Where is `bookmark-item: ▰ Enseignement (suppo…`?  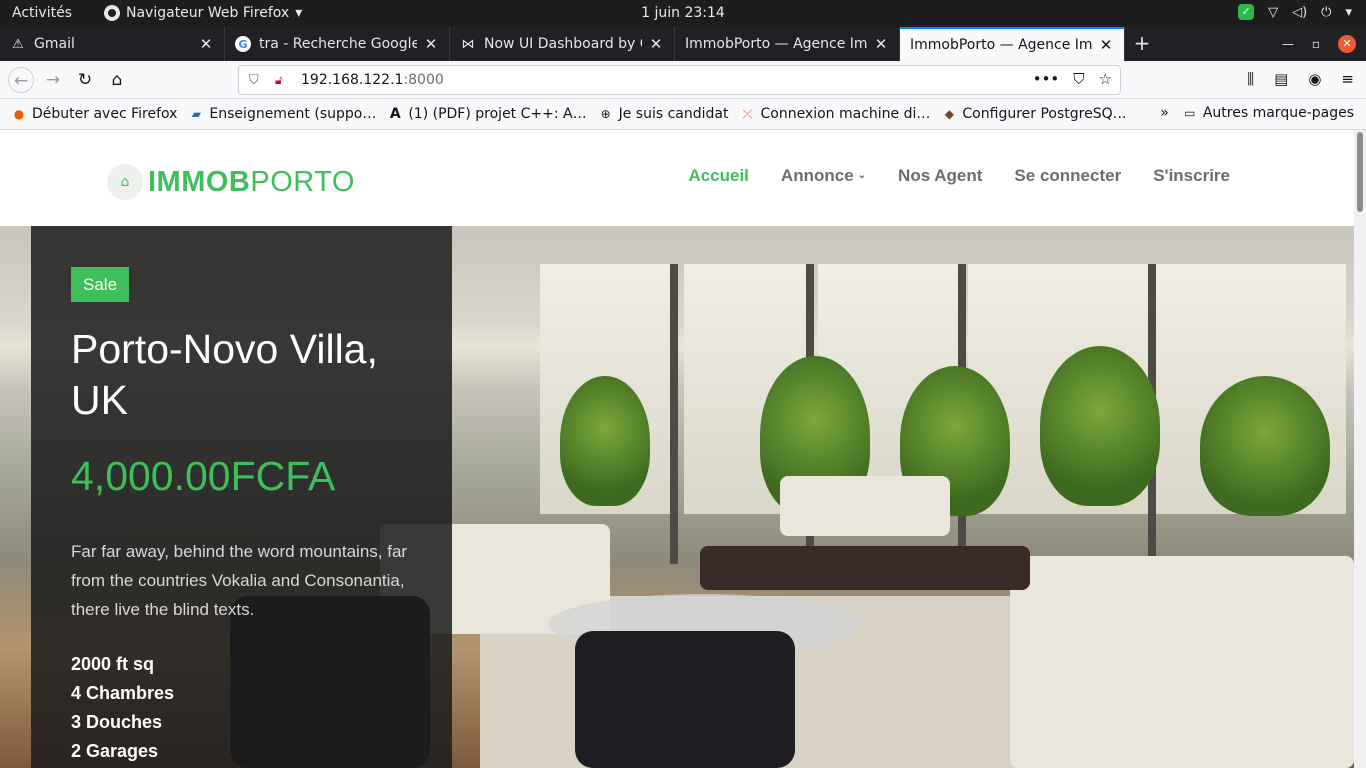 bookmark-item: ▰ Enseignement (suppo… is located at coordinates (283, 114).